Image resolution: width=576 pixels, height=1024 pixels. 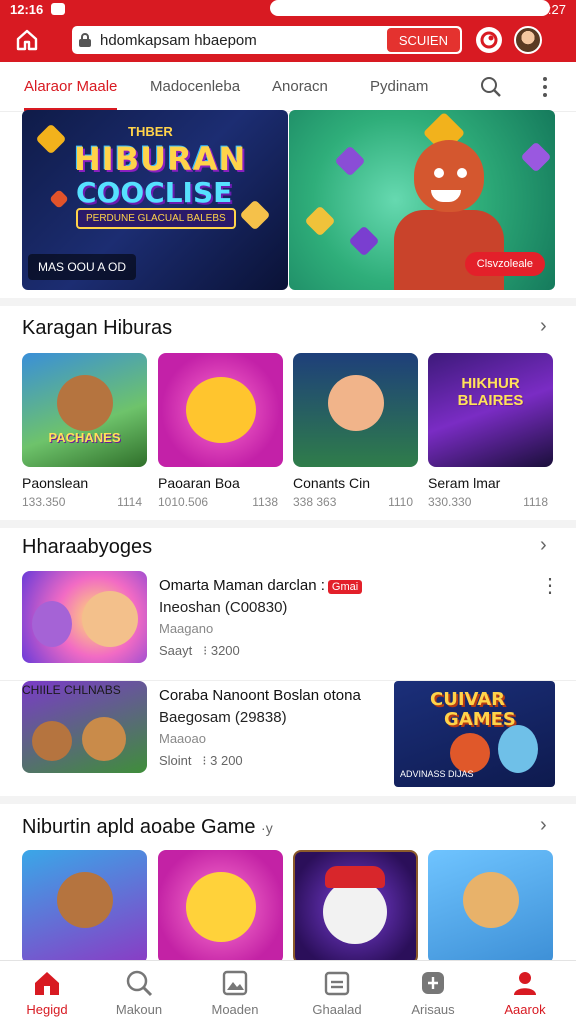 I want to click on ad-banner: CUIVAR GAMES ADVINASS DIJAS, so click(x=474, y=734).